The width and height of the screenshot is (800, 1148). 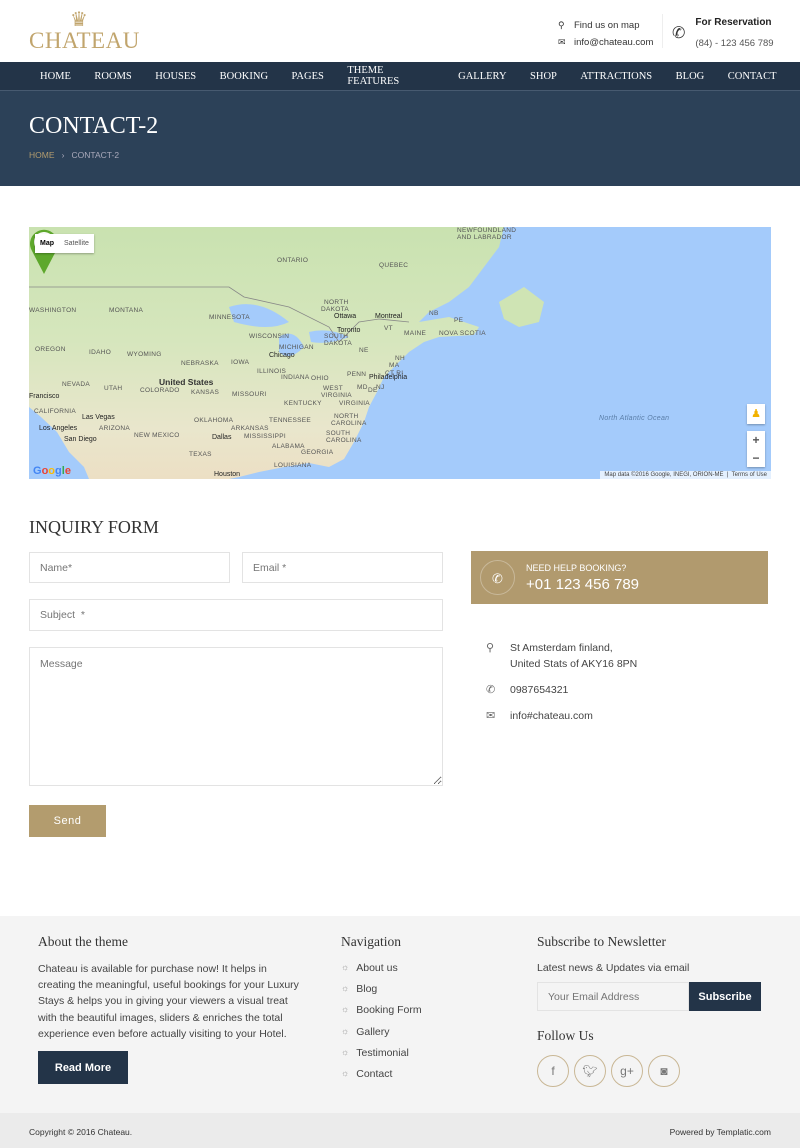 I want to click on breadcrumb: HOME › CONTACT-2, so click(x=74, y=155).